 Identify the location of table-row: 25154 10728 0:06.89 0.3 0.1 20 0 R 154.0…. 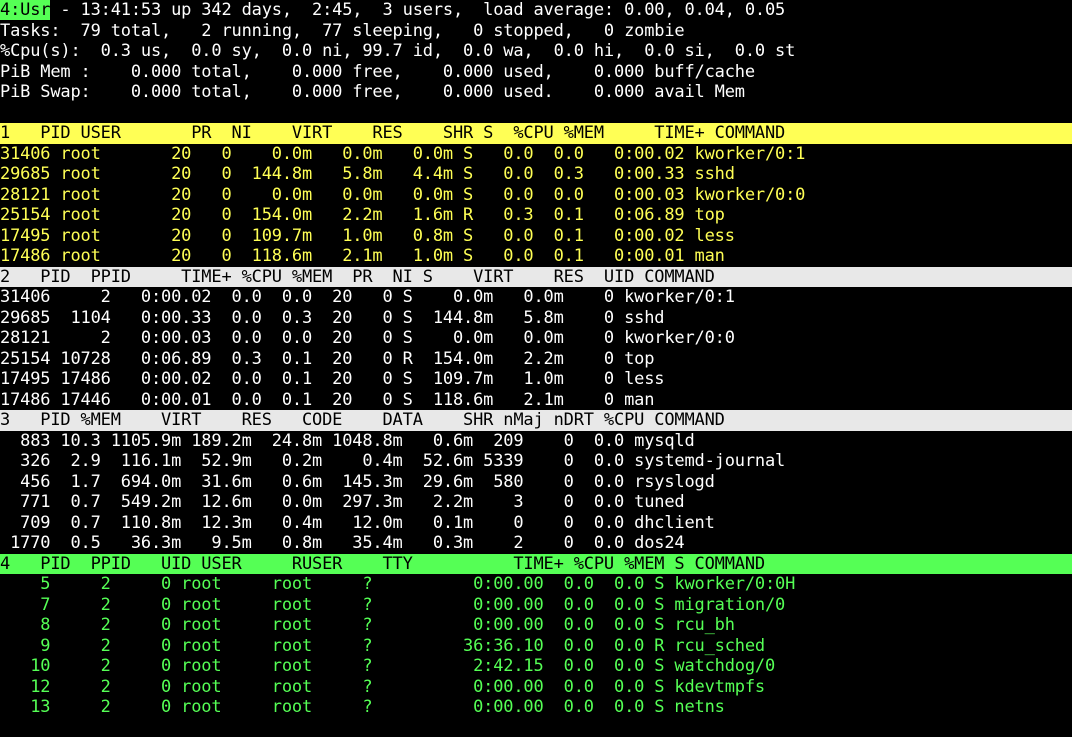
(536, 359).